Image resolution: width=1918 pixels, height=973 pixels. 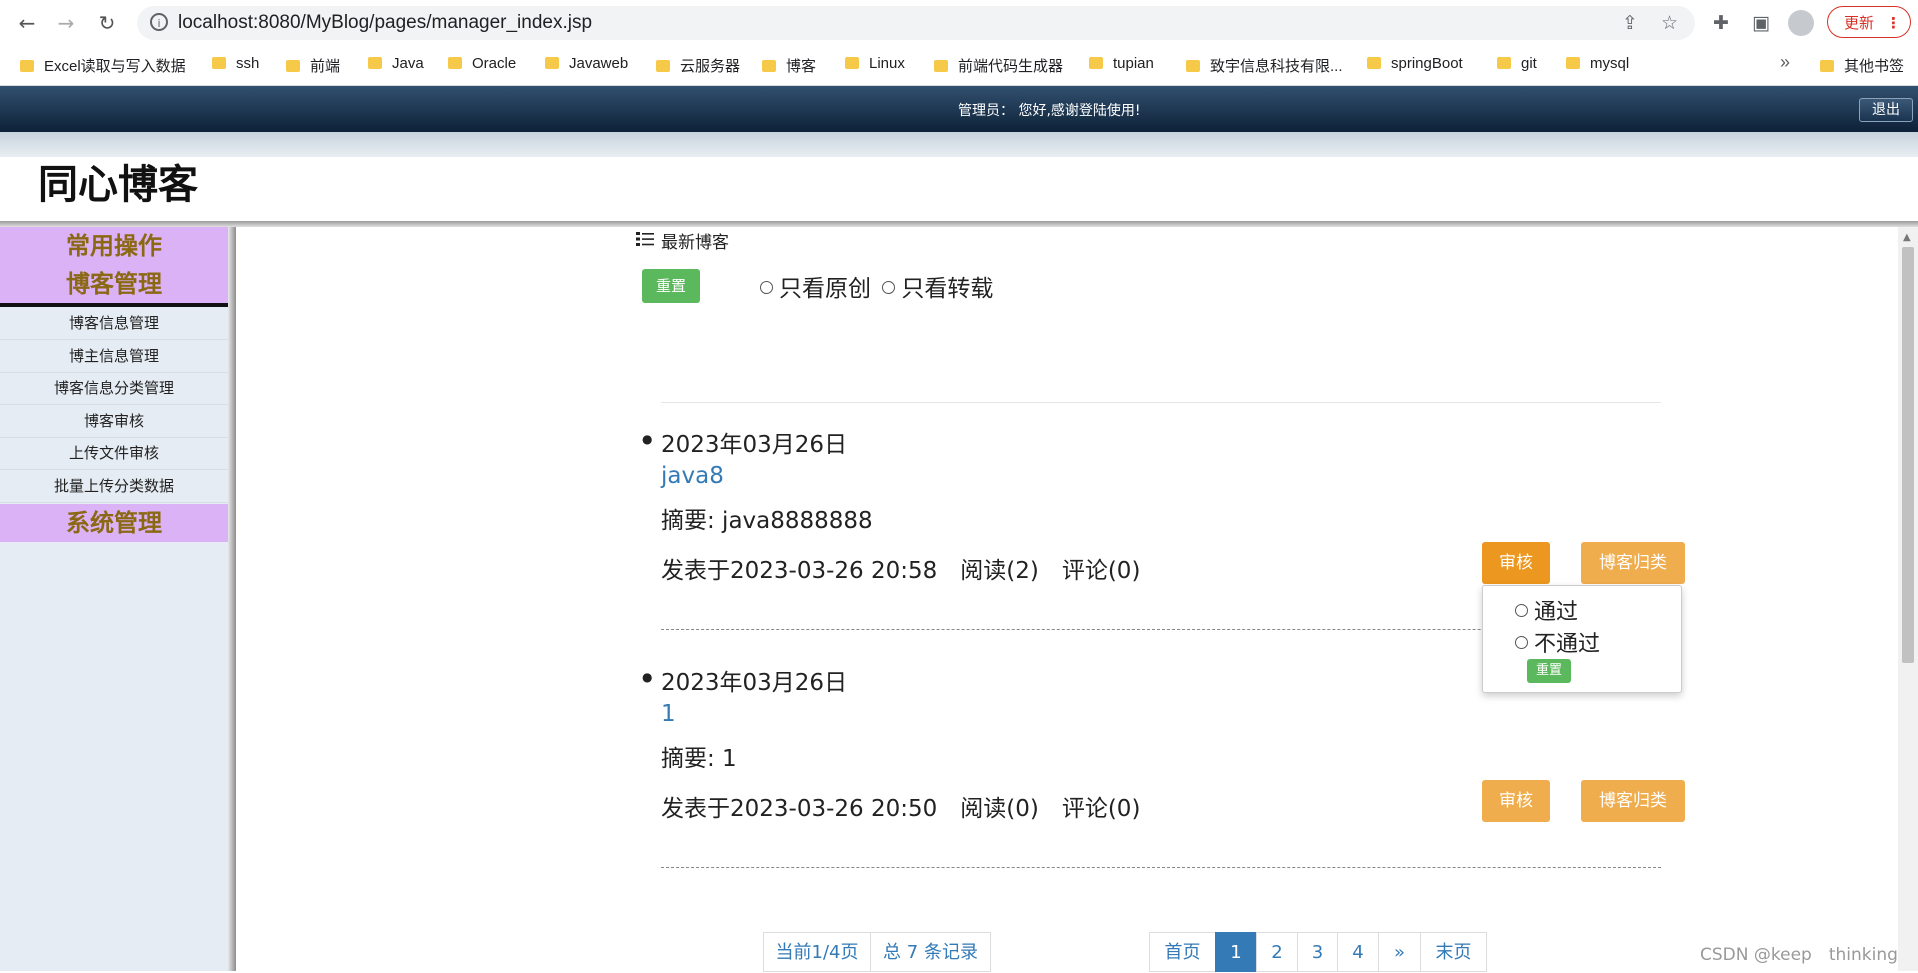 What do you see at coordinates (114, 267) in the screenshot?
I see `sidebar-group-header: 常用操作 博客管理` at bounding box center [114, 267].